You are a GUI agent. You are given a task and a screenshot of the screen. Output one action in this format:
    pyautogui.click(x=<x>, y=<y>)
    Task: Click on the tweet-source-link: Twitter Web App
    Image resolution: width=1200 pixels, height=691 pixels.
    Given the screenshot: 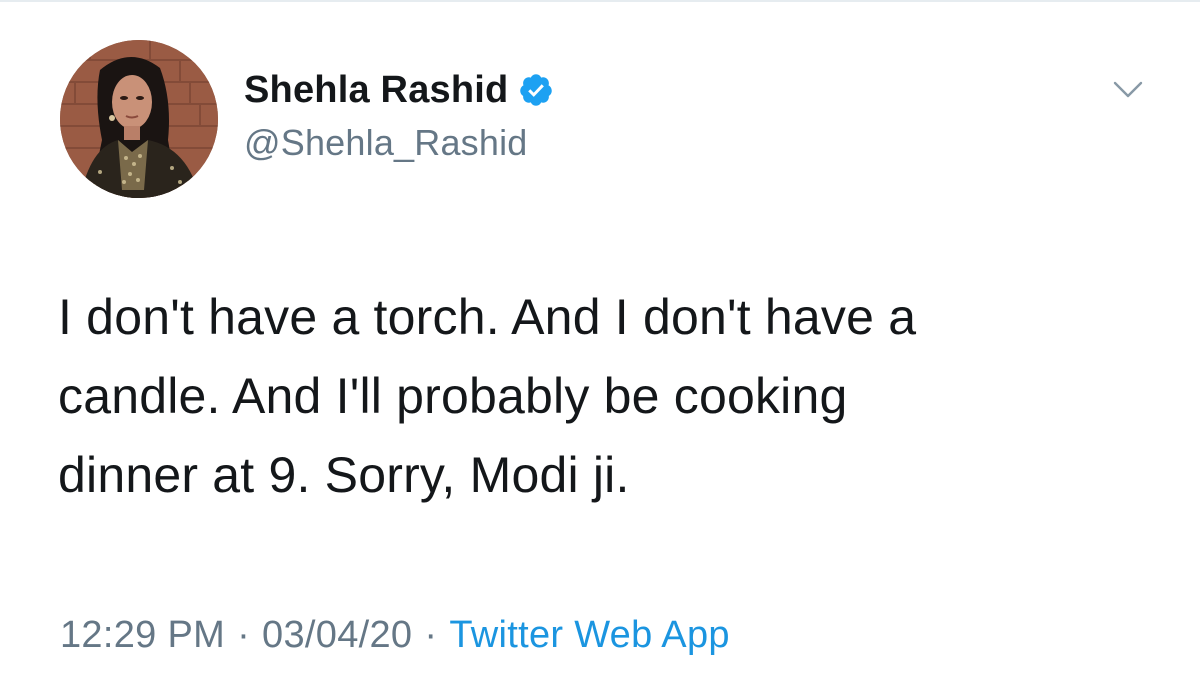 What is the action you would take?
    pyautogui.click(x=589, y=635)
    